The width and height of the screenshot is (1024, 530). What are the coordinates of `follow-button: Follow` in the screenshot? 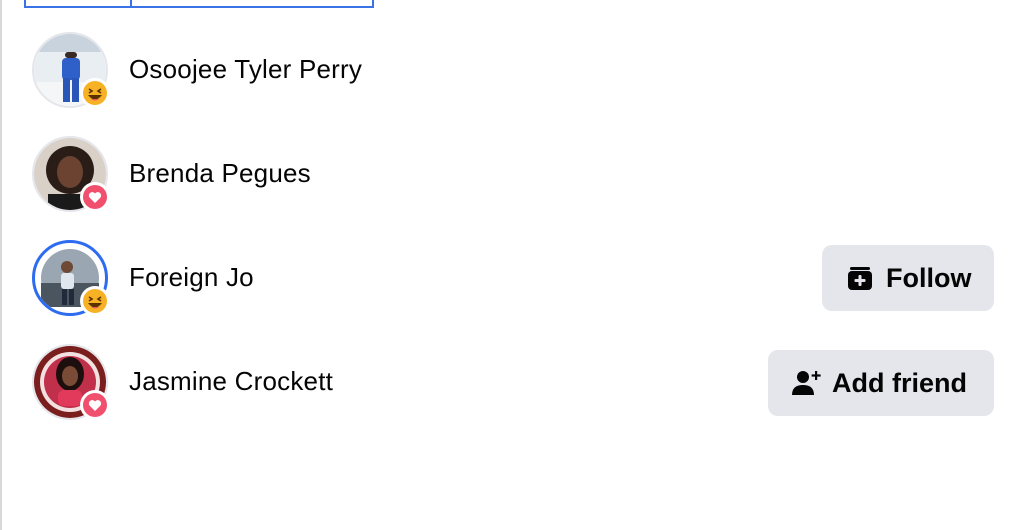 It's located at (908, 278).